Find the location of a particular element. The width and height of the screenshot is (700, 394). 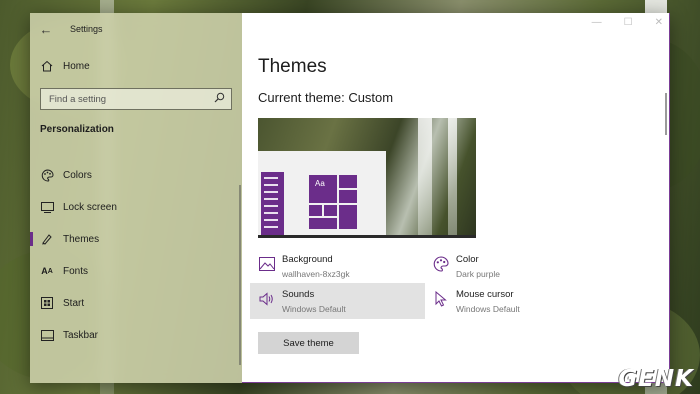

themes-icon is located at coordinates (47, 239).